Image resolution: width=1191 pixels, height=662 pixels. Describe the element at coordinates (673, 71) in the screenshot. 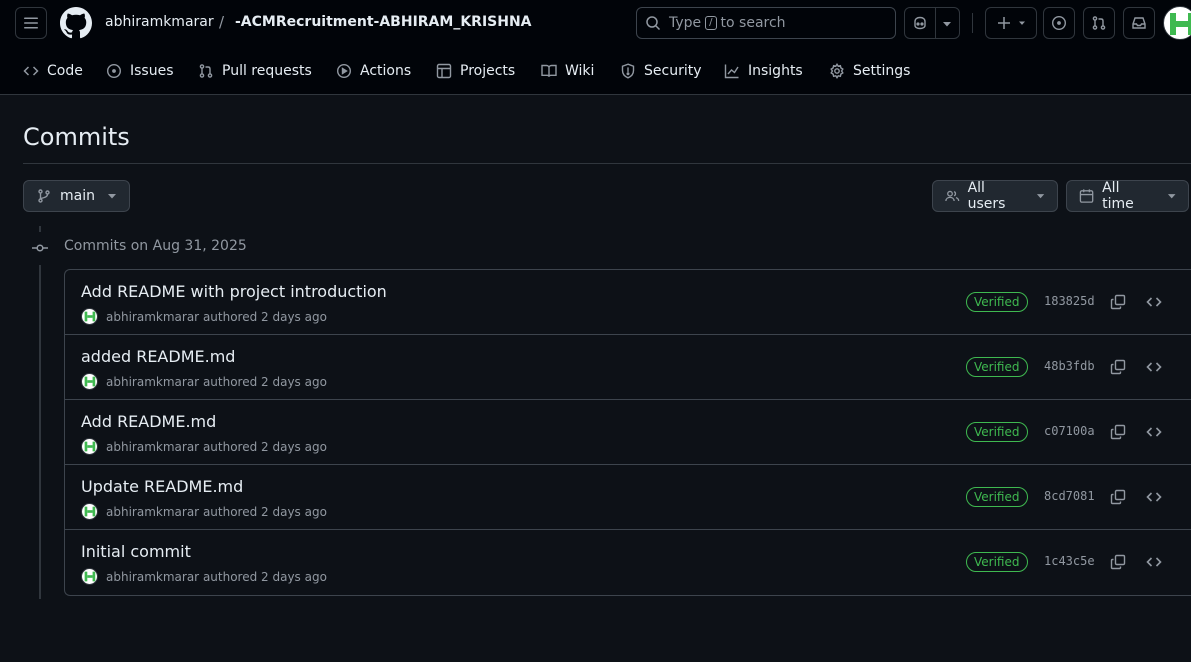

I see `tab-label: Security` at that location.